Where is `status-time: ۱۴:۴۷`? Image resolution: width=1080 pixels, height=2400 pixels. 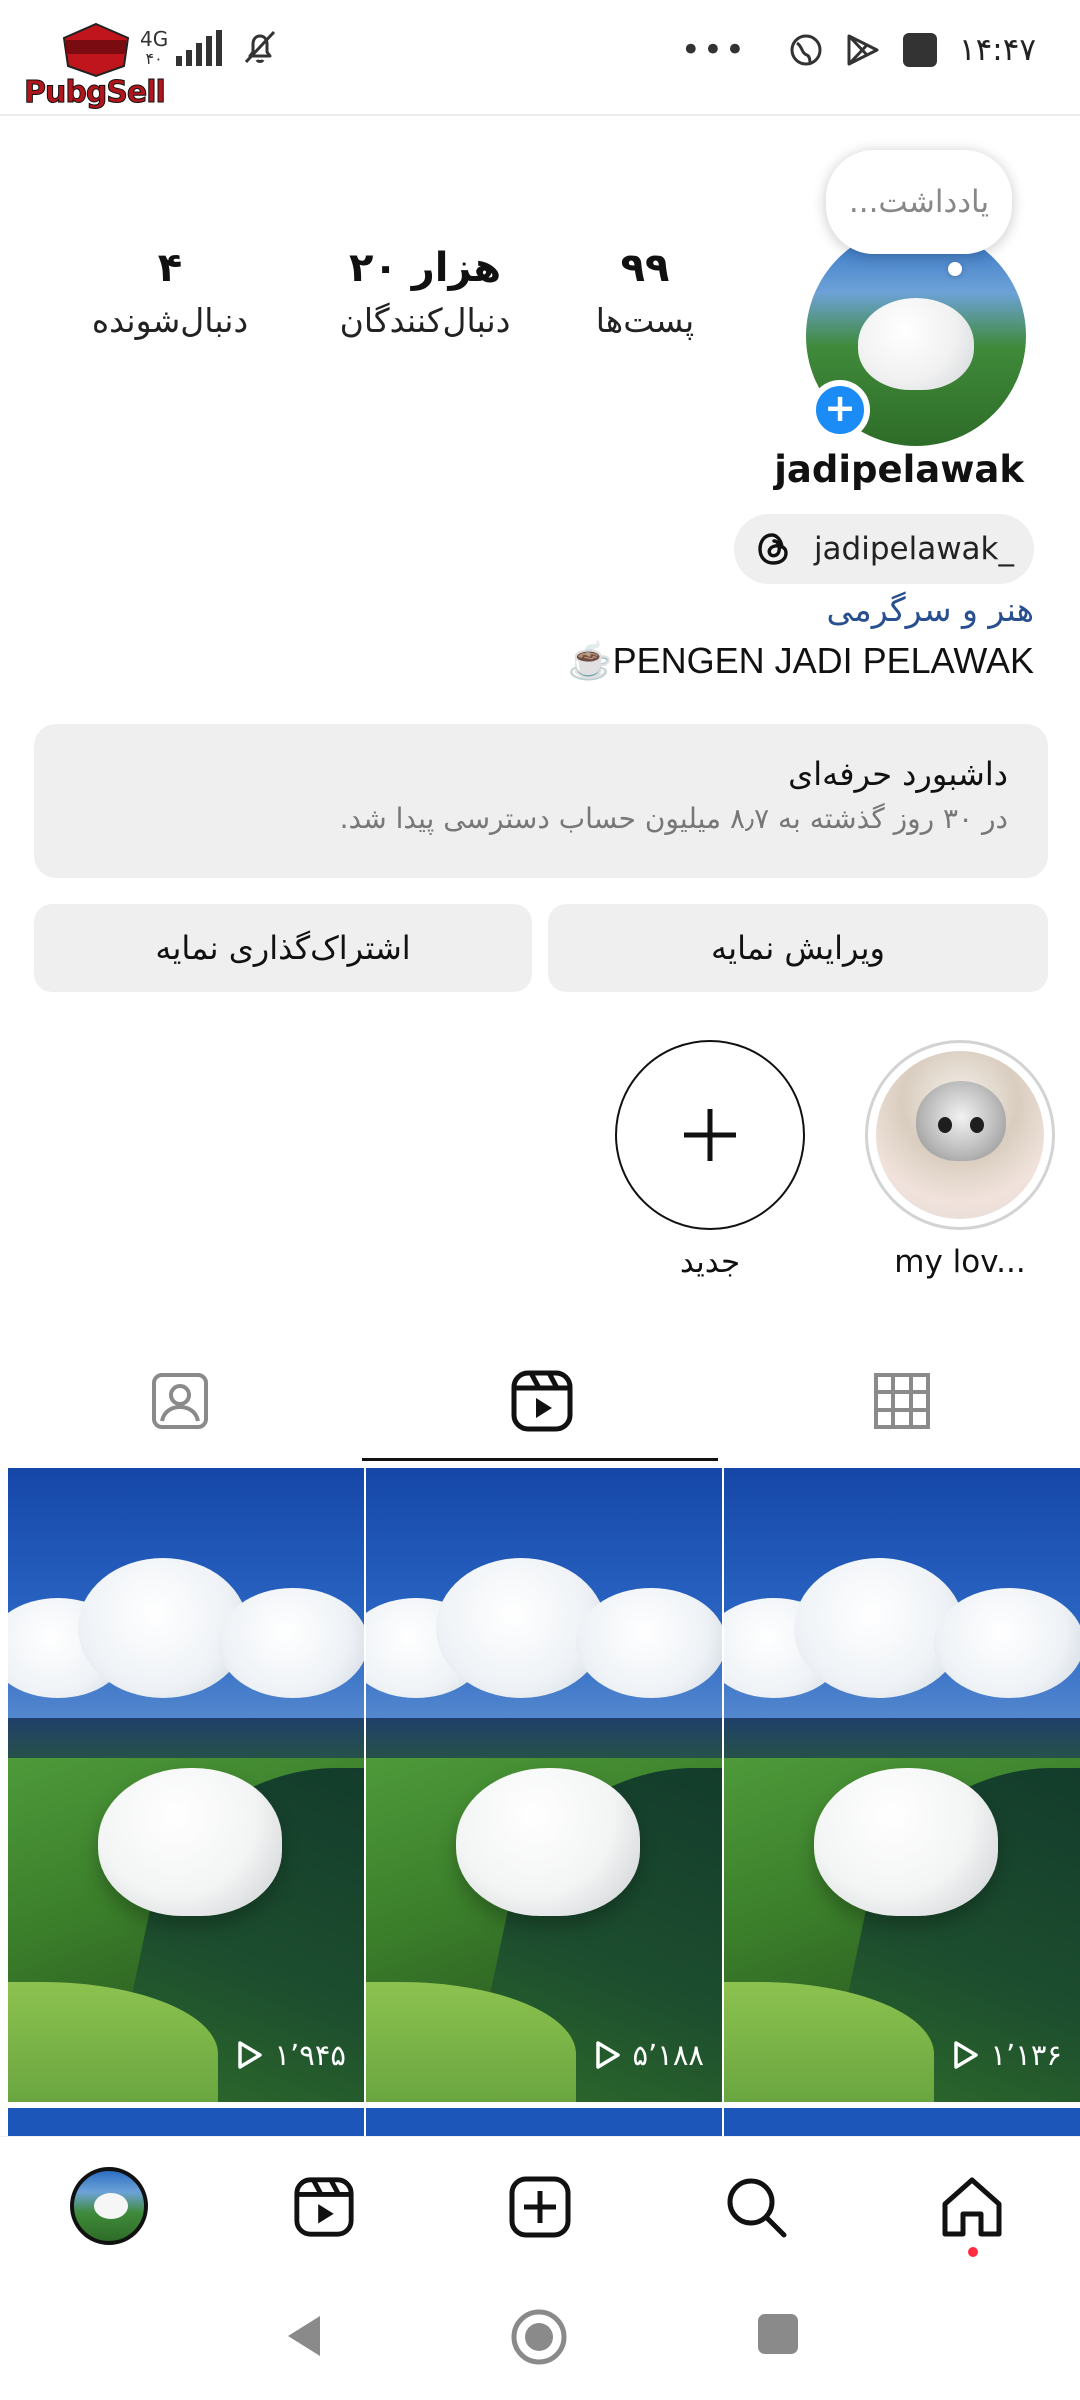
status-time: ۱۴:۴۷ is located at coordinates (997, 50).